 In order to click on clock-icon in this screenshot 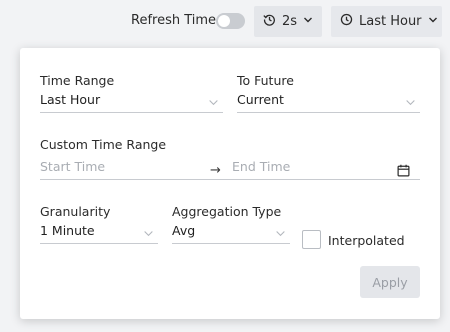, I will do `click(346, 21)`.